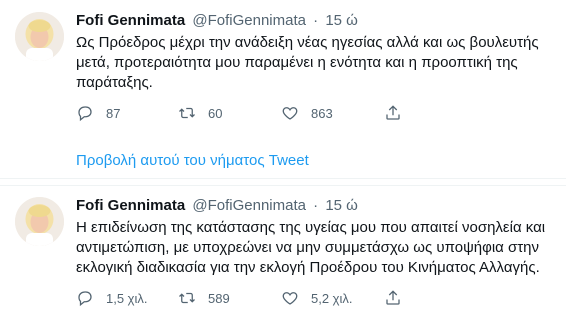 The height and width of the screenshot is (331, 566). Describe the element at coordinates (283, 178) in the screenshot. I see `divider` at that location.